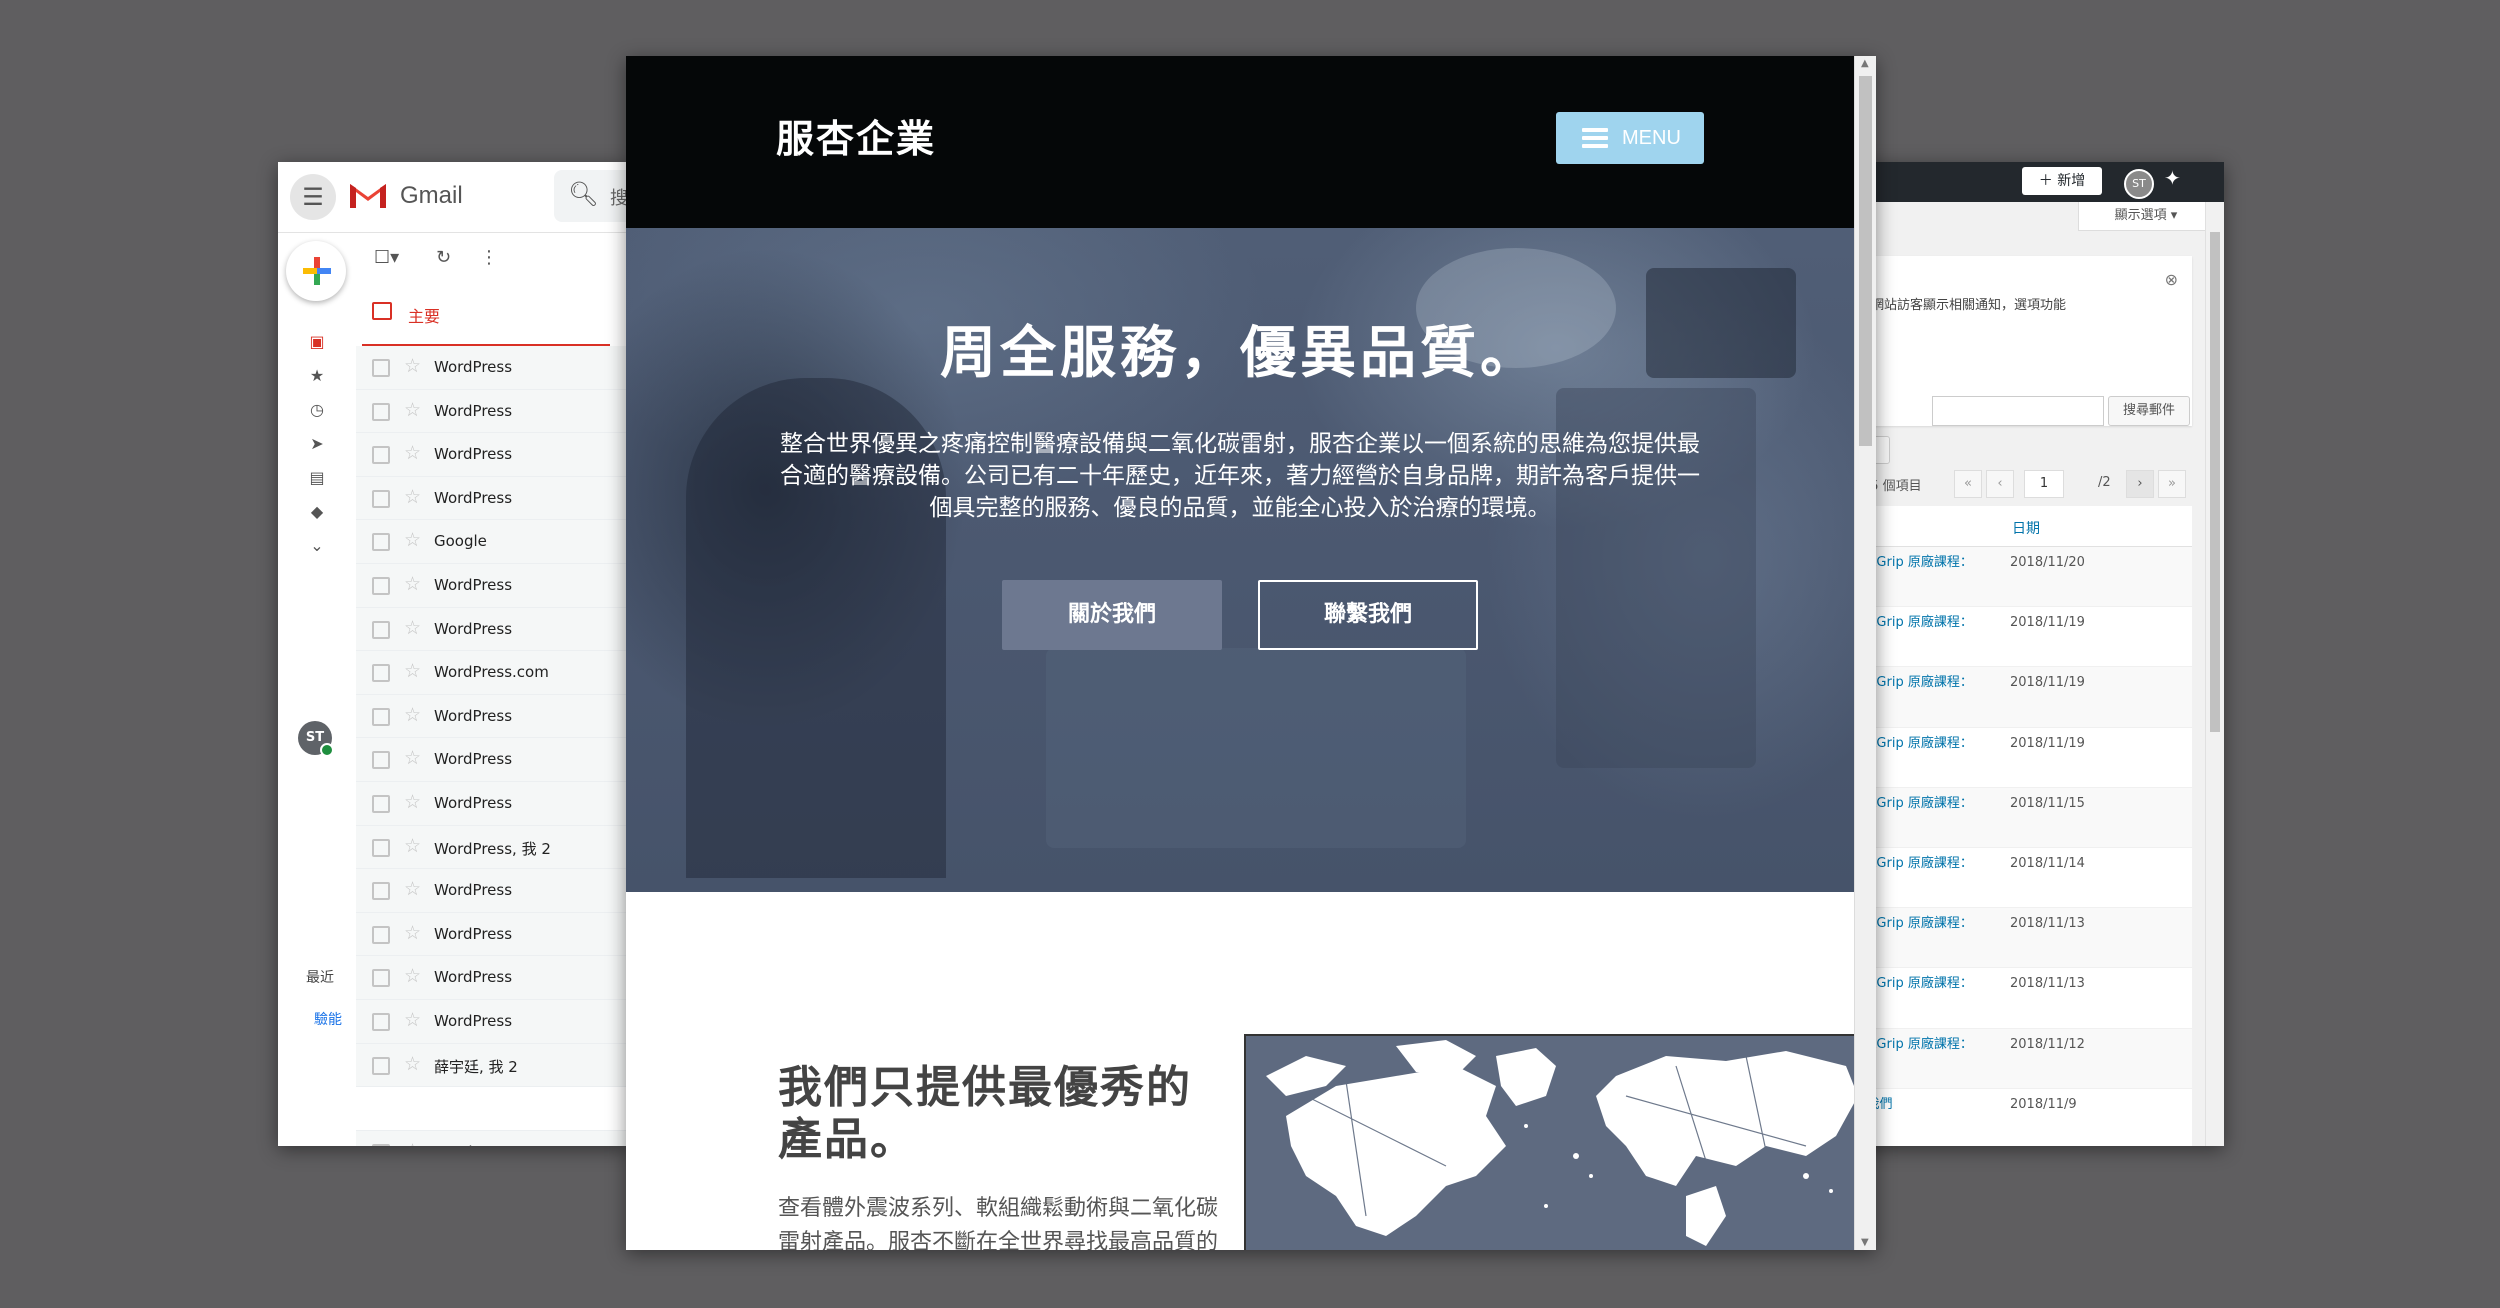 The image size is (2500, 1308). Describe the element at coordinates (1968, 484) in the screenshot. I see `first-page-button: «` at that location.